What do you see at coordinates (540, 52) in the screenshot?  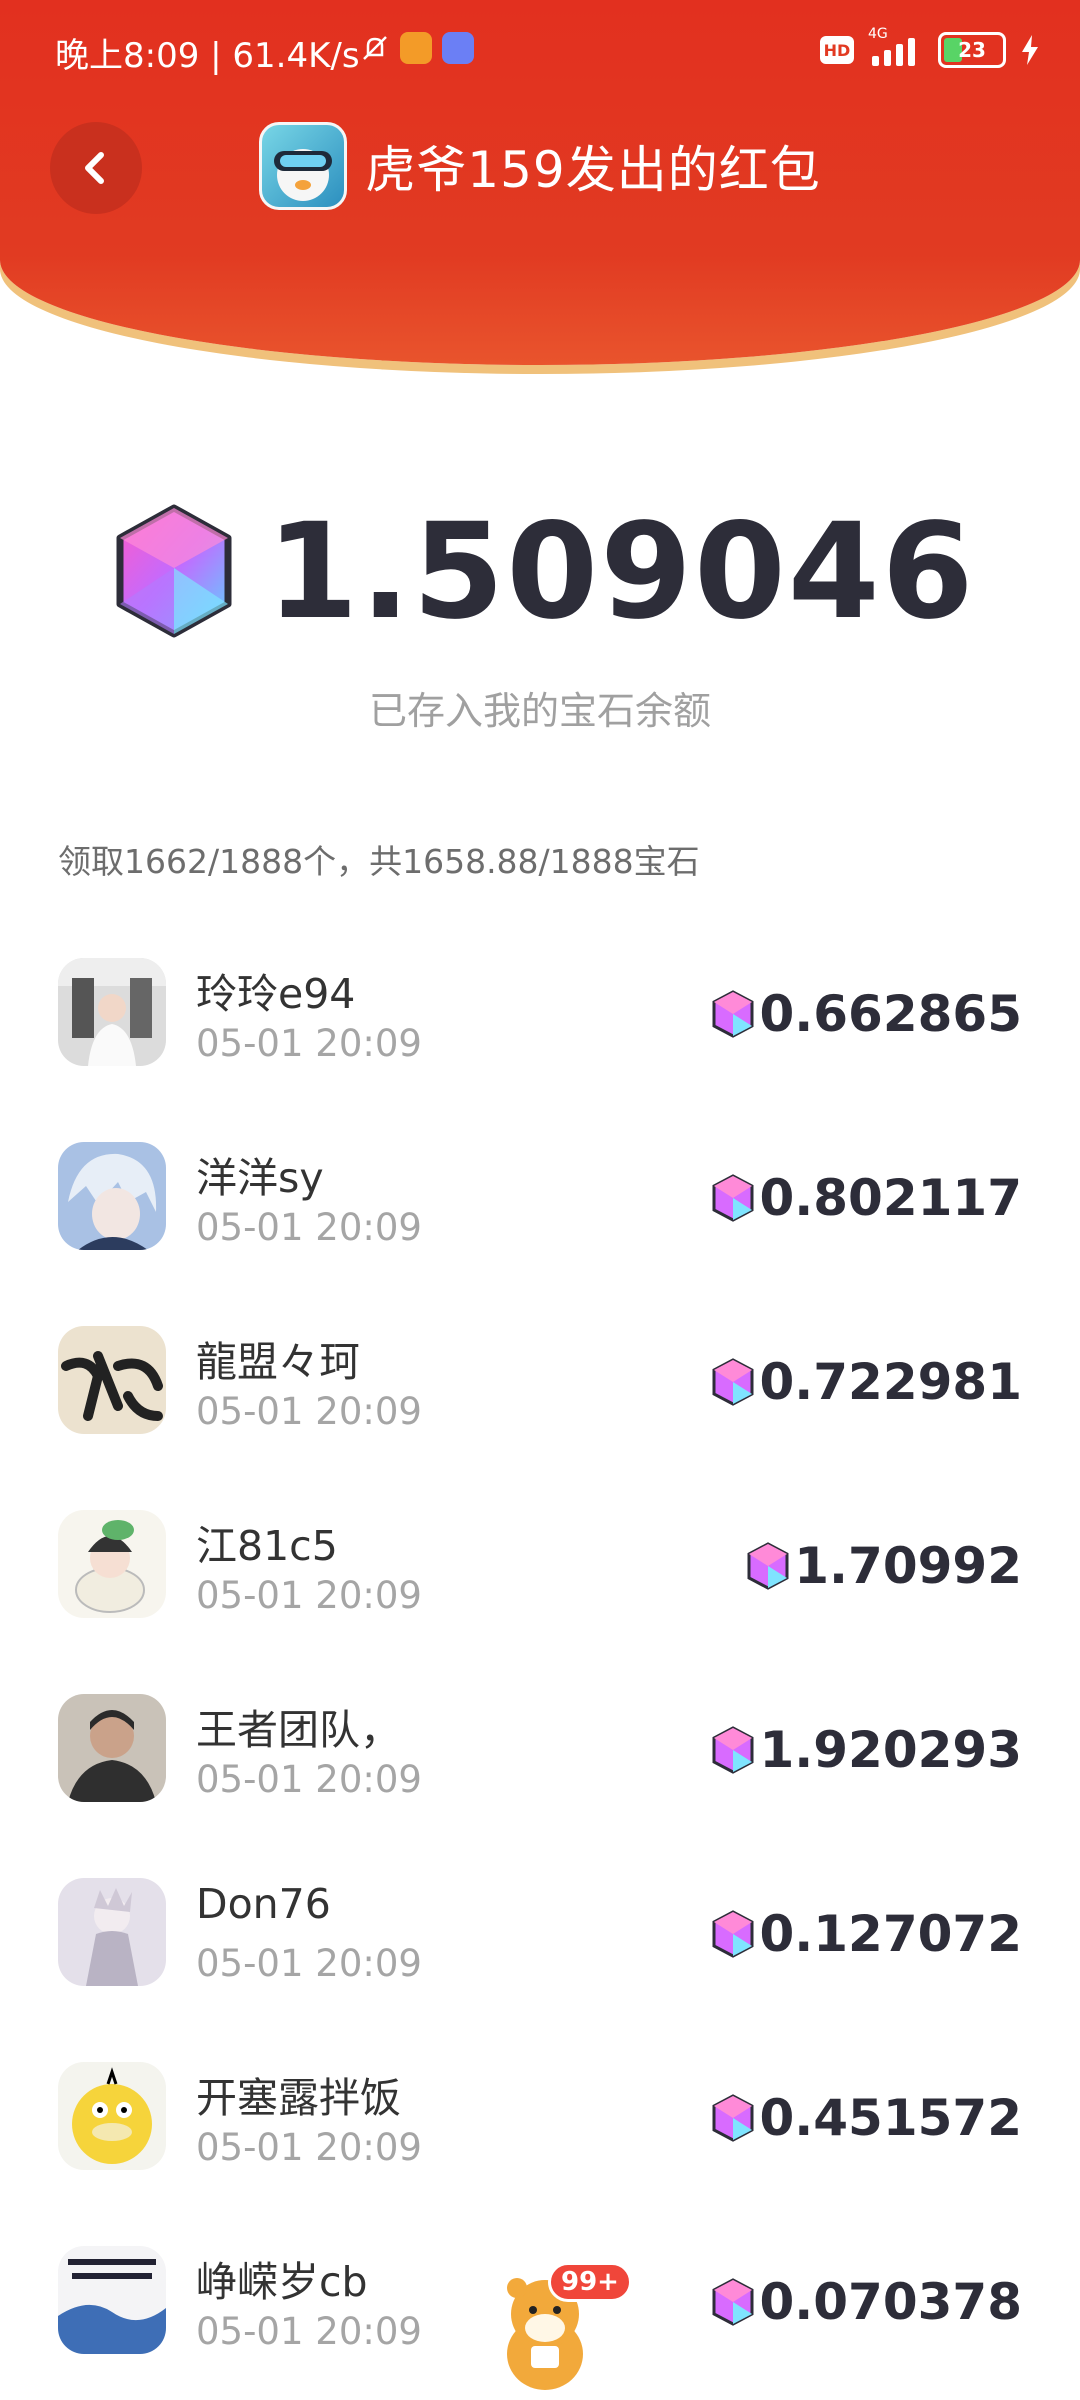 I see `status-bar: 晚上8:09 | 61.4K/s HD 4G 23` at bounding box center [540, 52].